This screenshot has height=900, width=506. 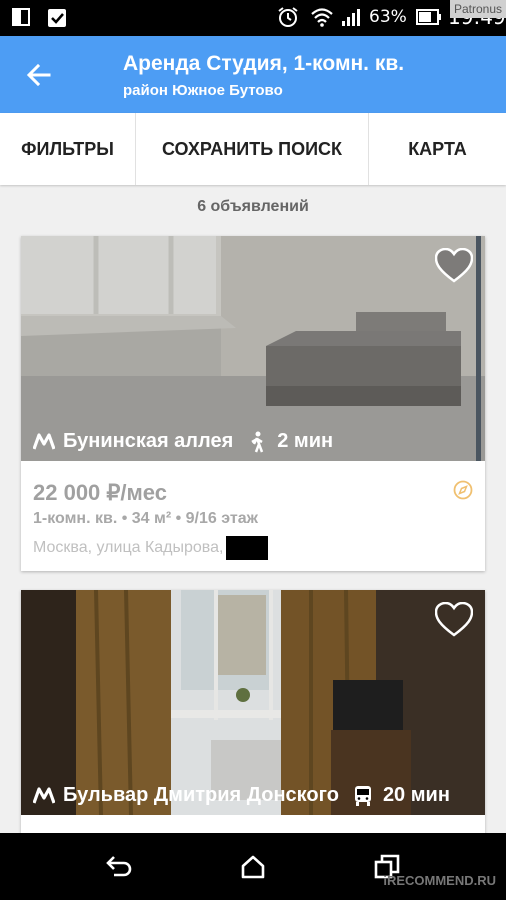 I want to click on walk-icon, so click(x=257, y=441).